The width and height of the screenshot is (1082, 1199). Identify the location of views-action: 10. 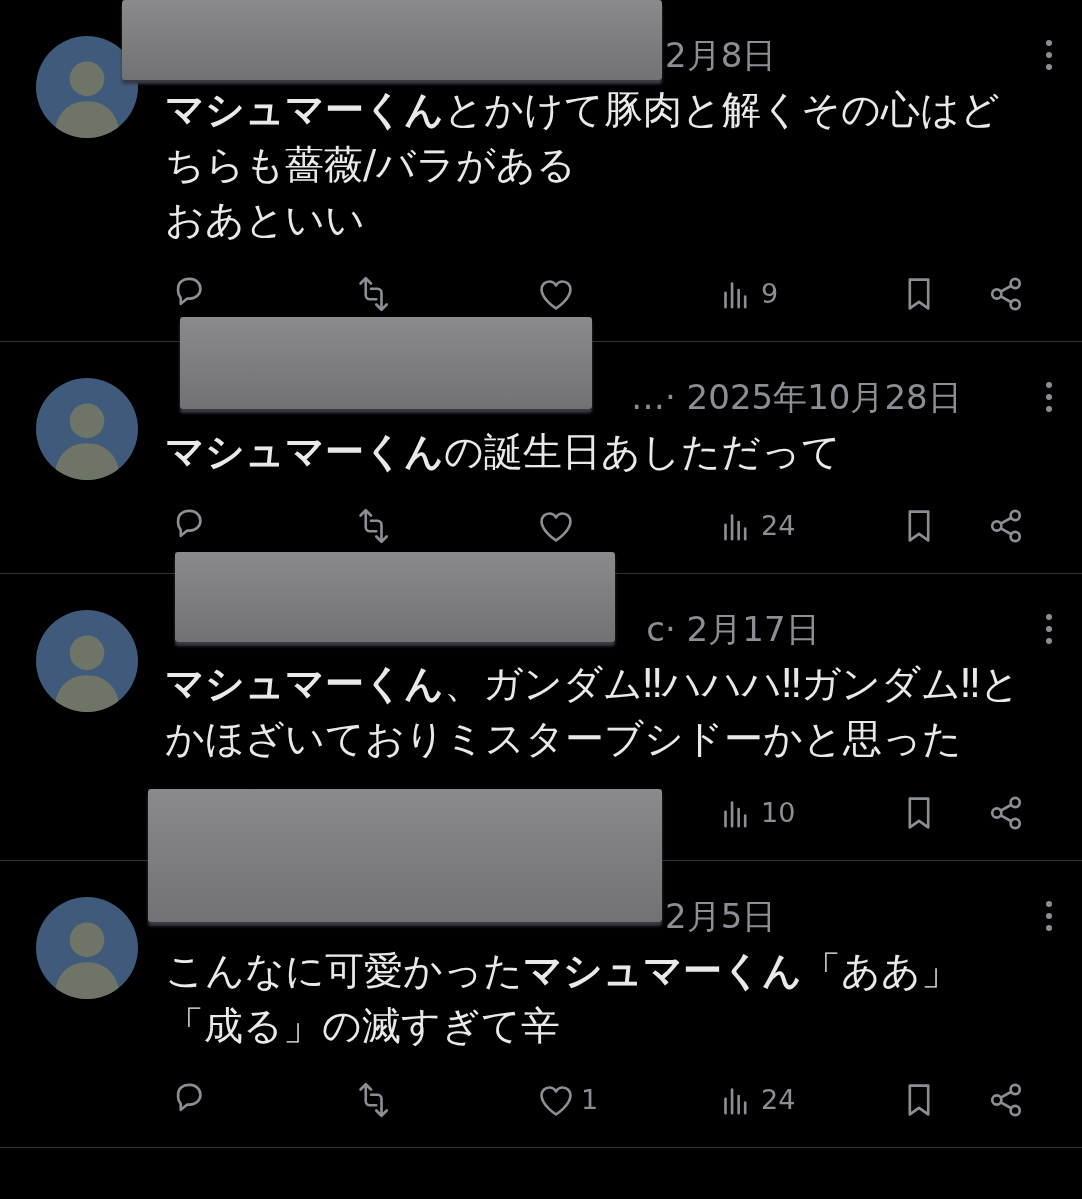
(806, 813).